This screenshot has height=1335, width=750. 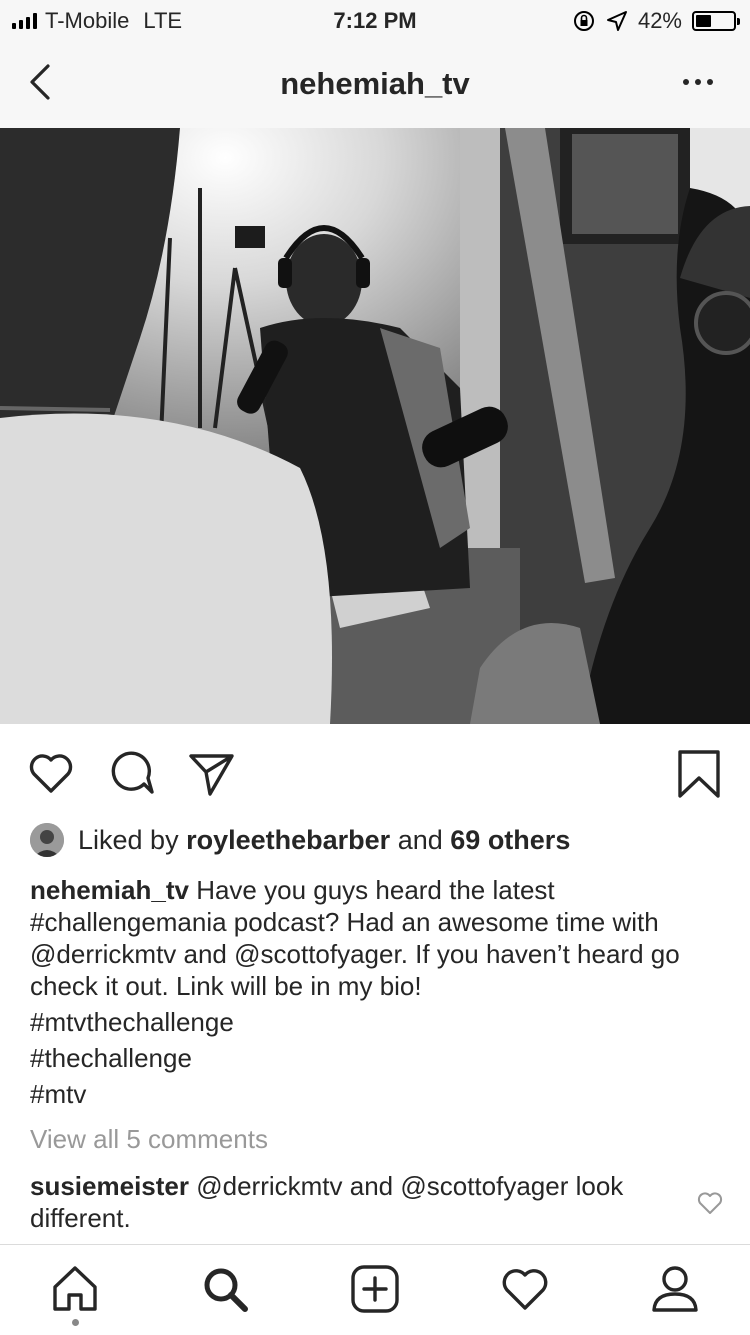 What do you see at coordinates (510, 840) in the screenshot?
I see `likes-others: 69 others` at bounding box center [510, 840].